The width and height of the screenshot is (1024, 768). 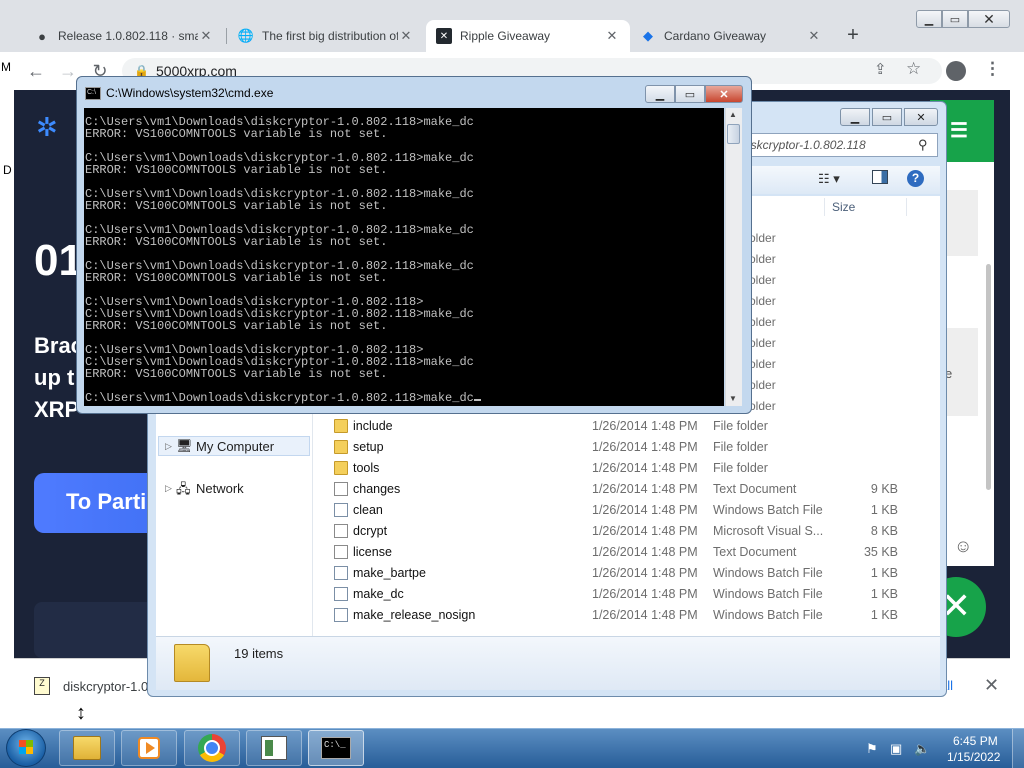 What do you see at coordinates (989, 19) in the screenshot?
I see `close-button: ✕` at bounding box center [989, 19].